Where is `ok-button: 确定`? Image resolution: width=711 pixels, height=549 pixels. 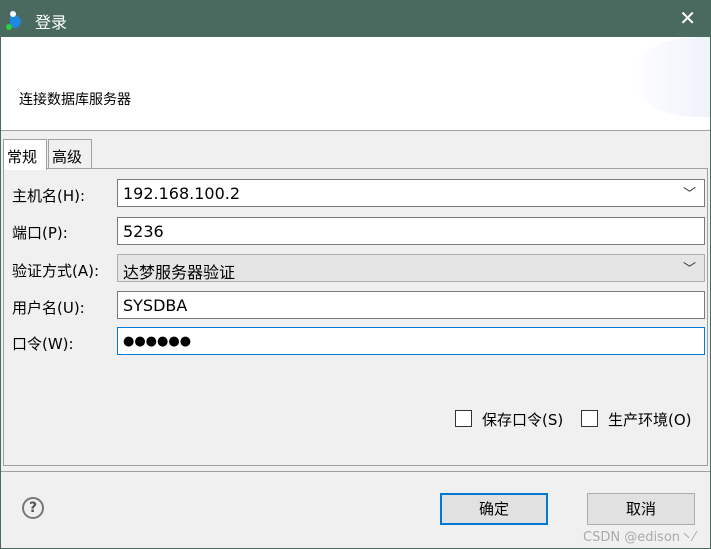
ok-button: 确定 is located at coordinates (494, 509).